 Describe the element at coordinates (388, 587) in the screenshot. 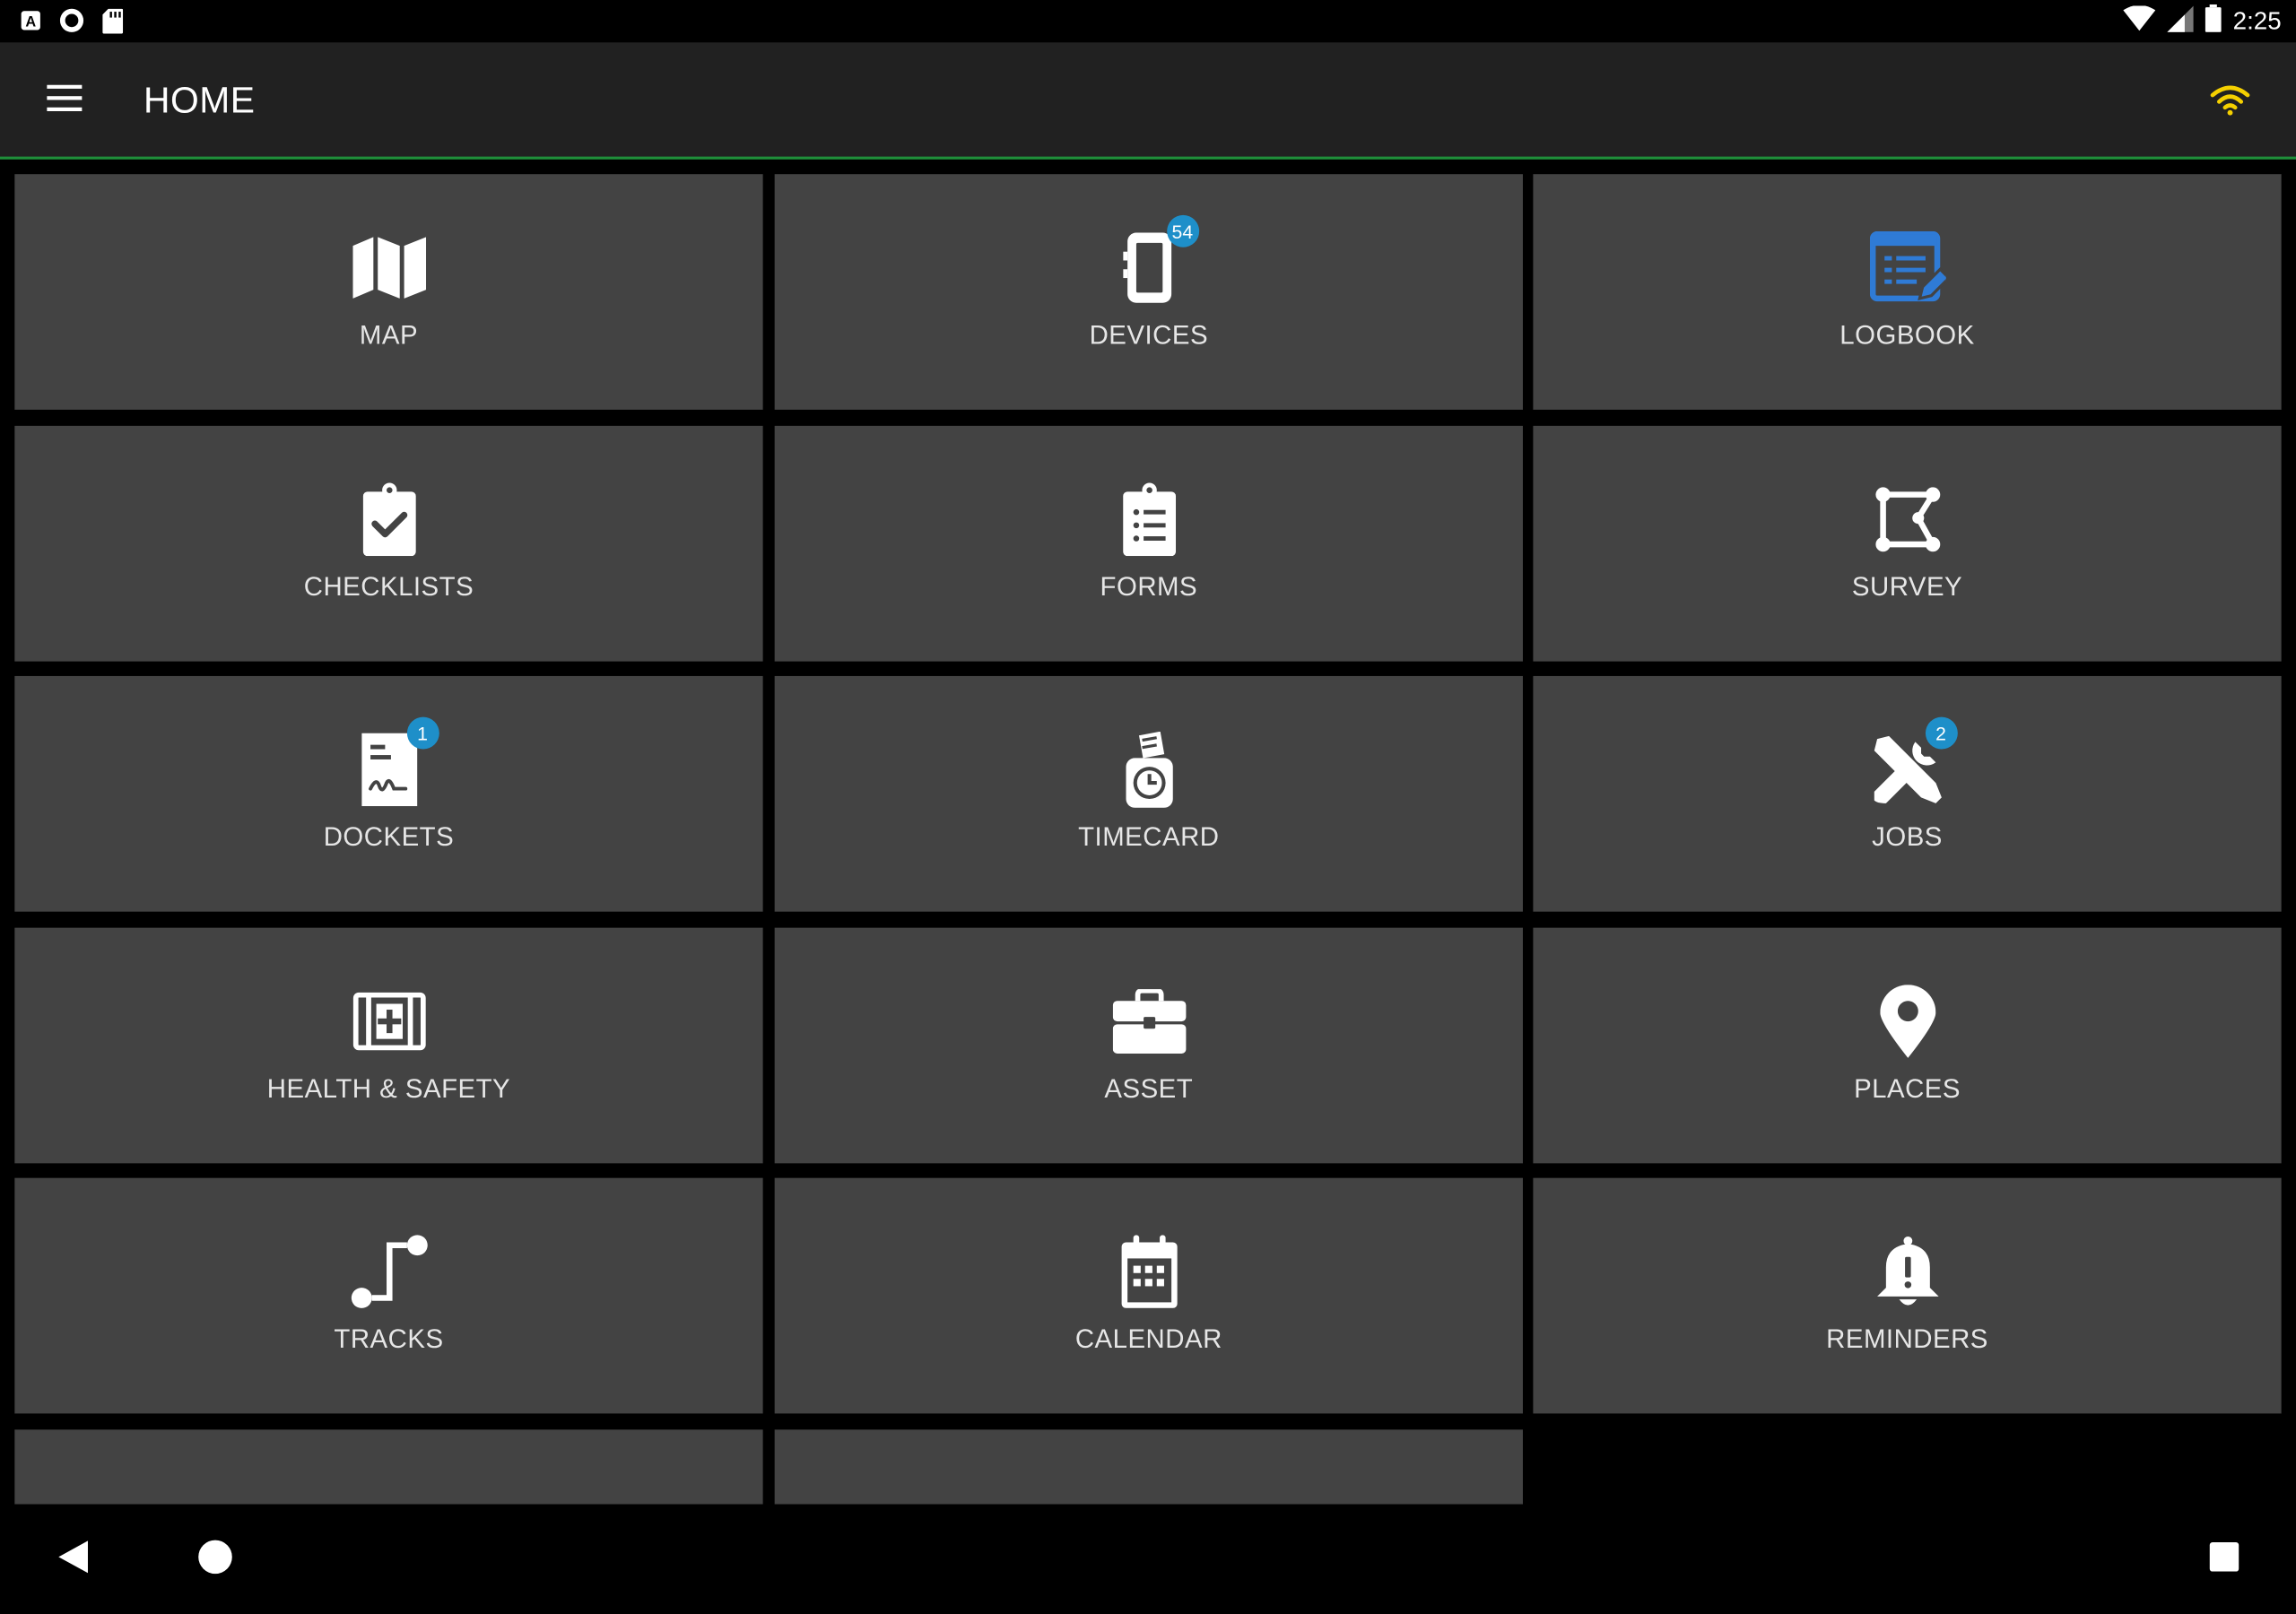

I see `tile-label: CHECKLISTS` at that location.